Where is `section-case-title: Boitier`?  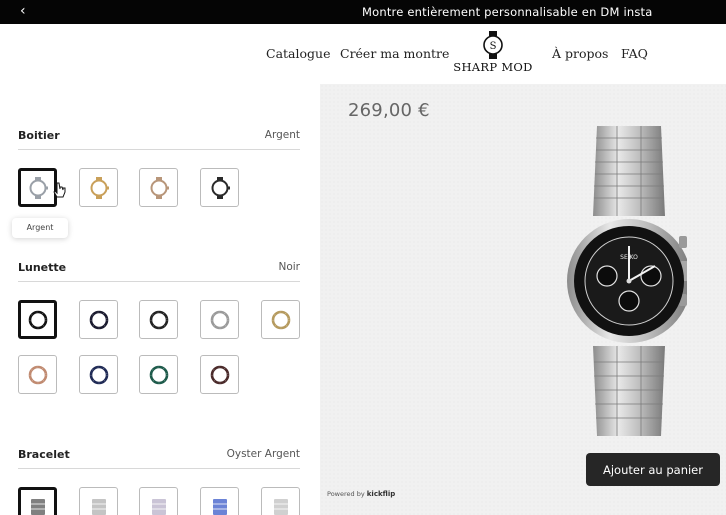
section-case-title: Boitier is located at coordinates (39, 135).